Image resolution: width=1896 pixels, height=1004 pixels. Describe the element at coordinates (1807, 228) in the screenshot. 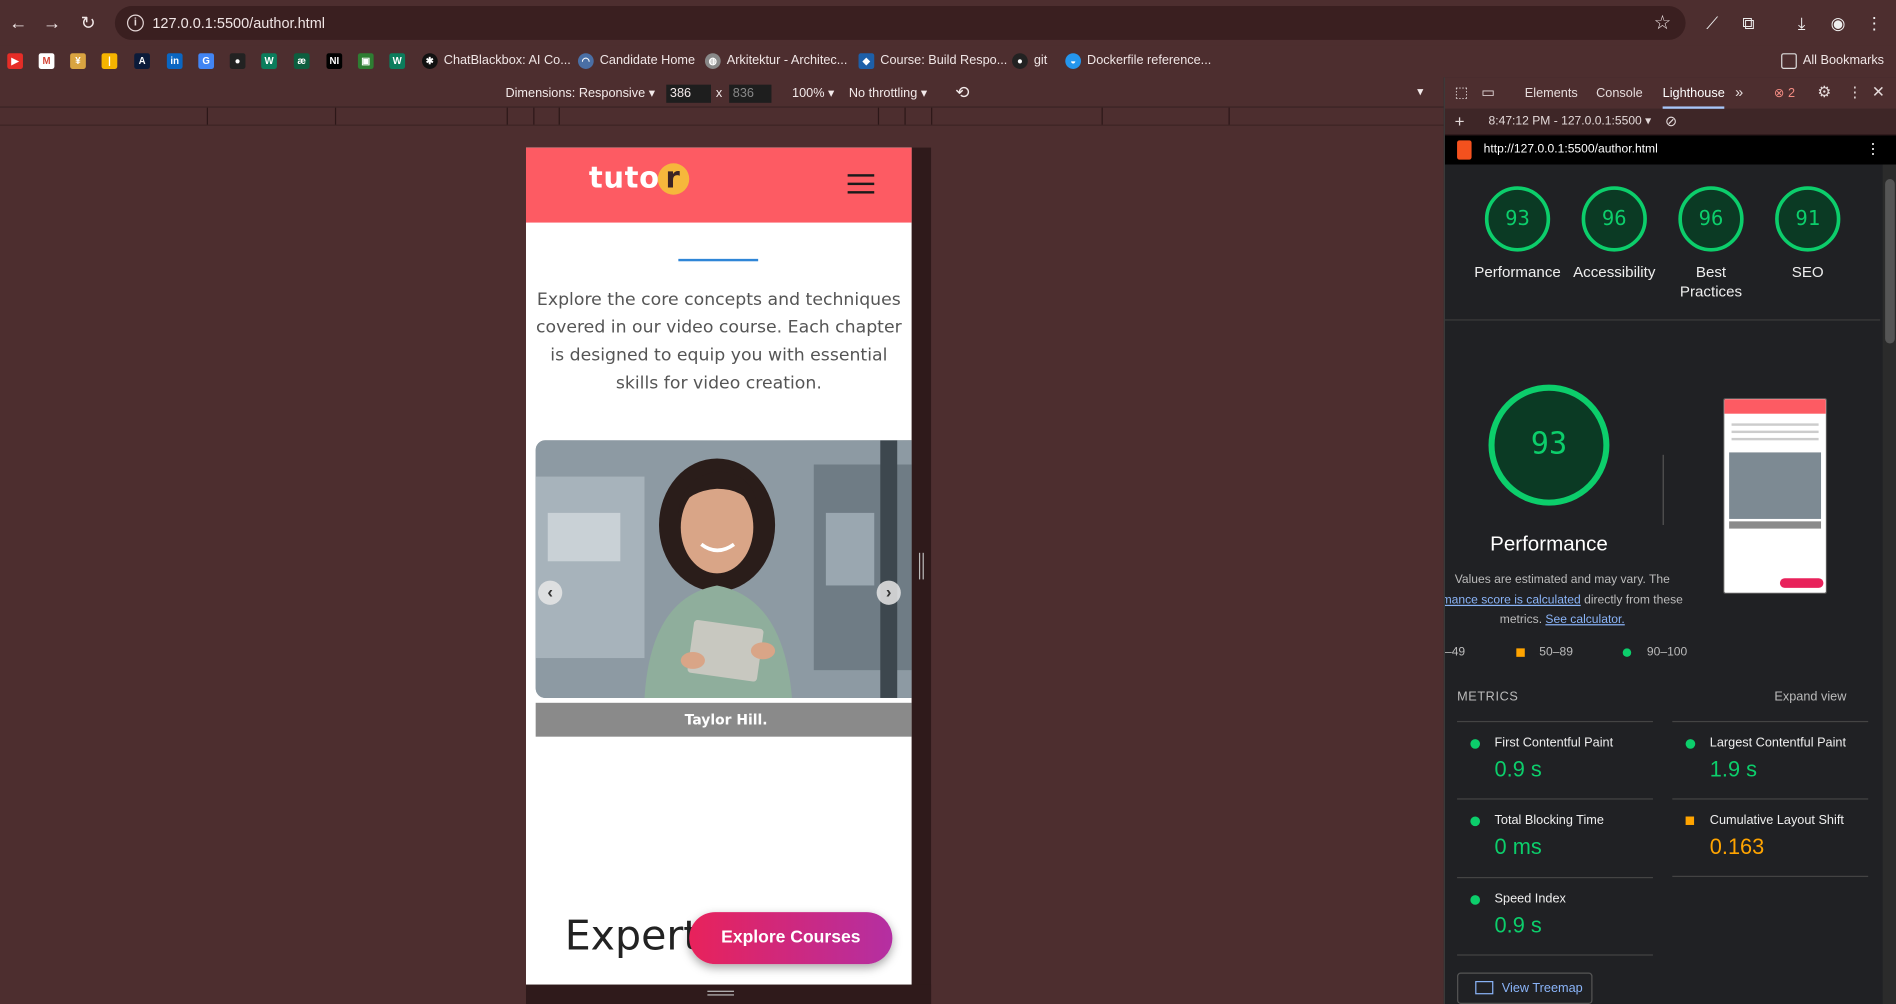

I see `score-seo: 91 SEO` at that location.